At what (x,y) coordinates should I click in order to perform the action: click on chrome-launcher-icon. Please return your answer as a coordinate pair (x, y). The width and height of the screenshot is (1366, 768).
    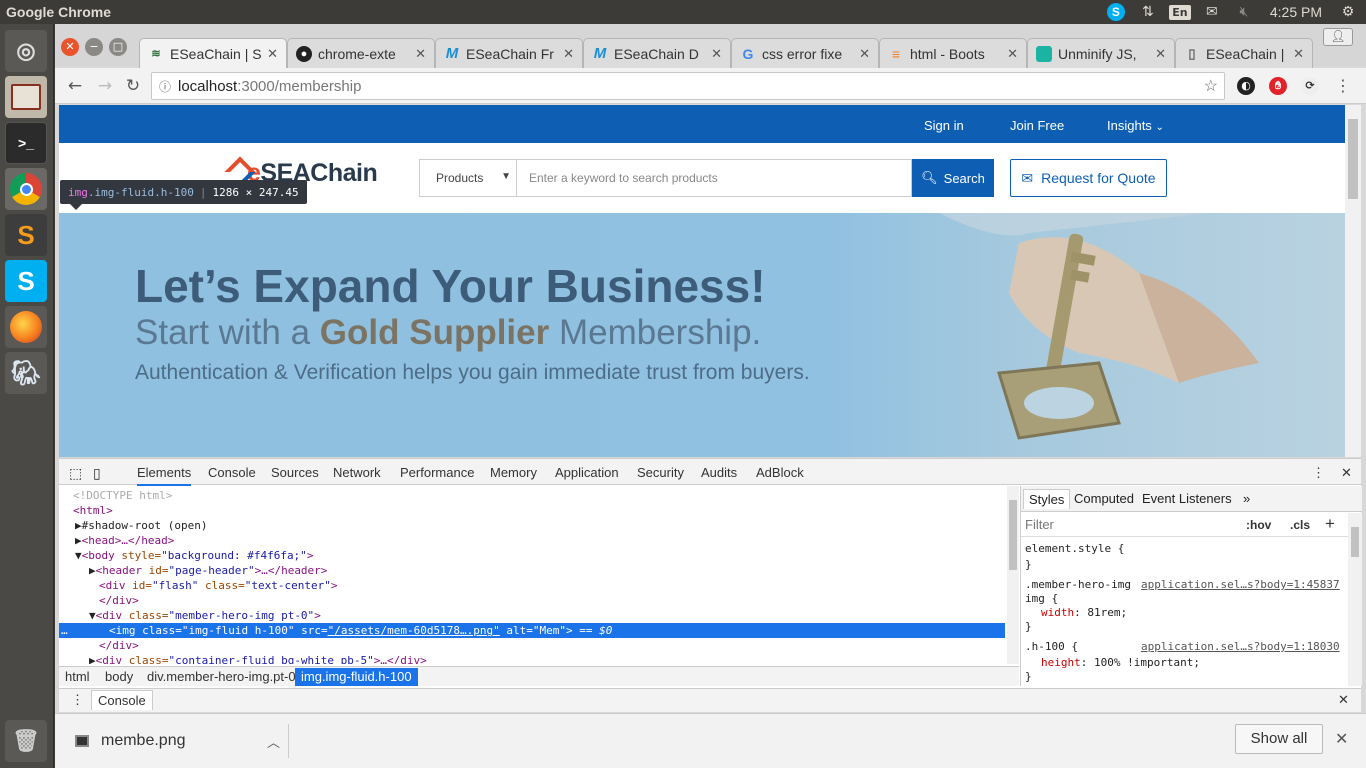
    Looking at the image, I should click on (26, 189).